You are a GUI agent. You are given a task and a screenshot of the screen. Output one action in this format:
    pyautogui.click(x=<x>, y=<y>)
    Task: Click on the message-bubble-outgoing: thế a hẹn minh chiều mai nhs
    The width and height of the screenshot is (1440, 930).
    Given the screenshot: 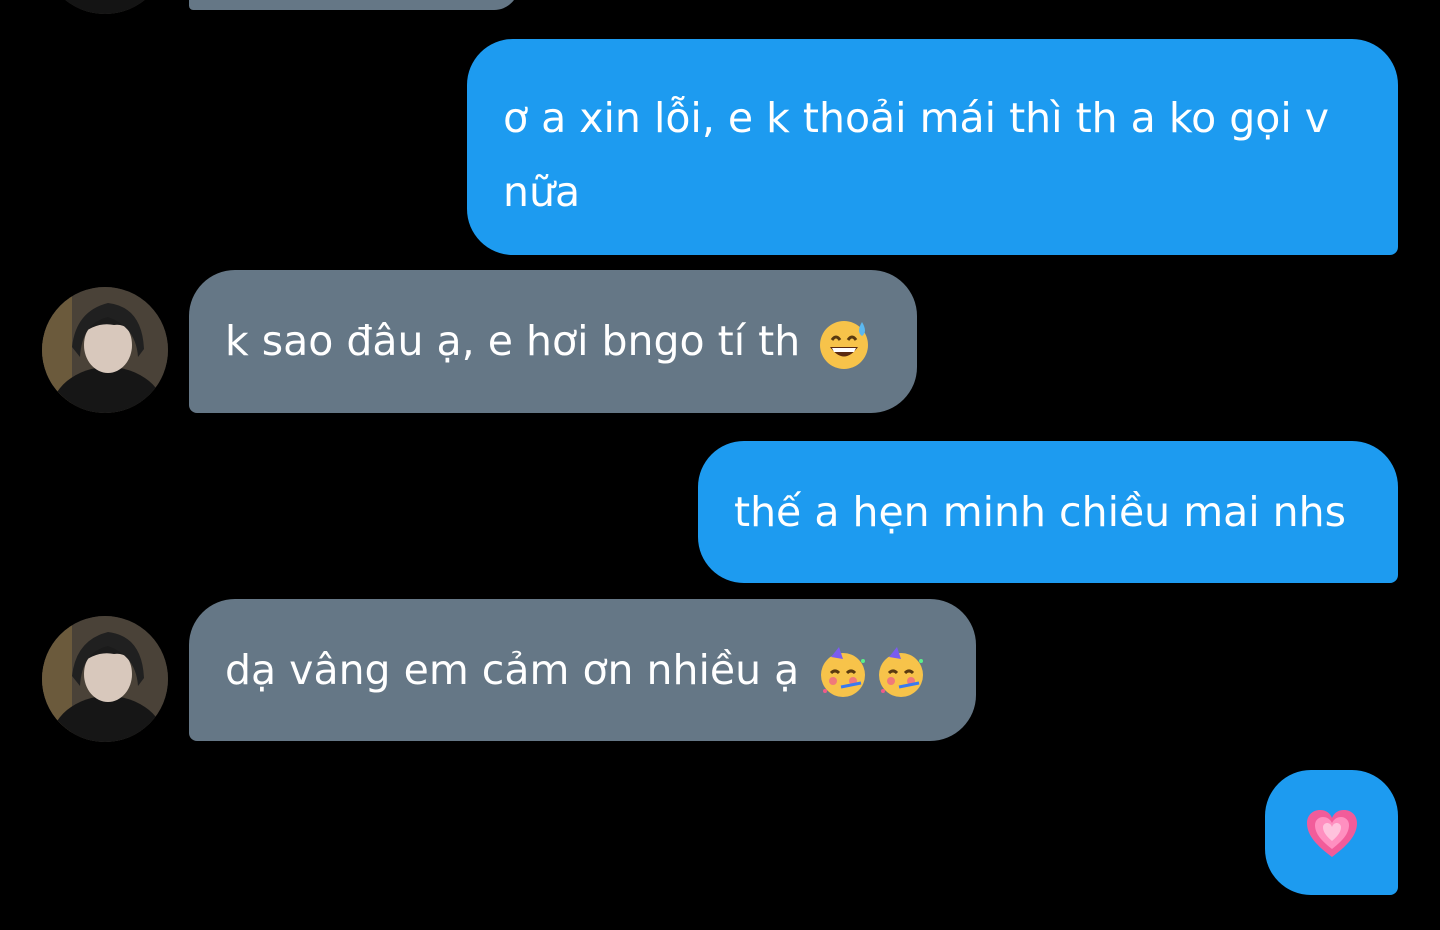 What is the action you would take?
    pyautogui.click(x=1048, y=512)
    